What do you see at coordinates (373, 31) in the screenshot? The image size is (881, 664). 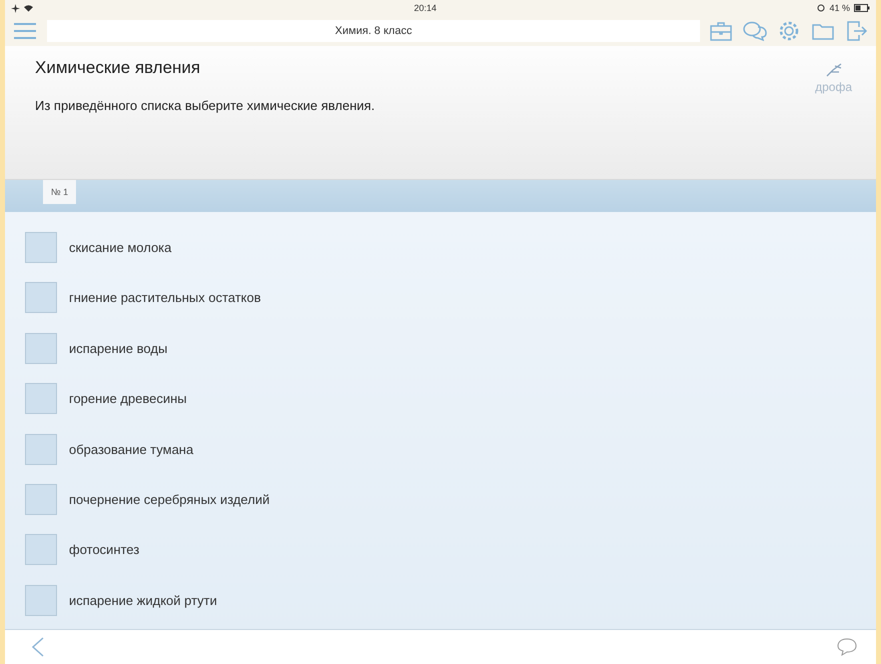 I see `app-title: Химия. 8 класс` at bounding box center [373, 31].